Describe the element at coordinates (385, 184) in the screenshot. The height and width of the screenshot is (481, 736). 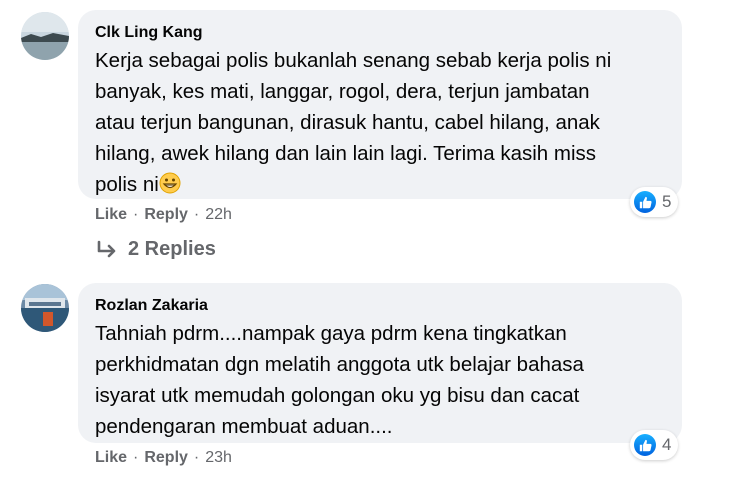
I see `comment-text-line-last: polis ni` at that location.